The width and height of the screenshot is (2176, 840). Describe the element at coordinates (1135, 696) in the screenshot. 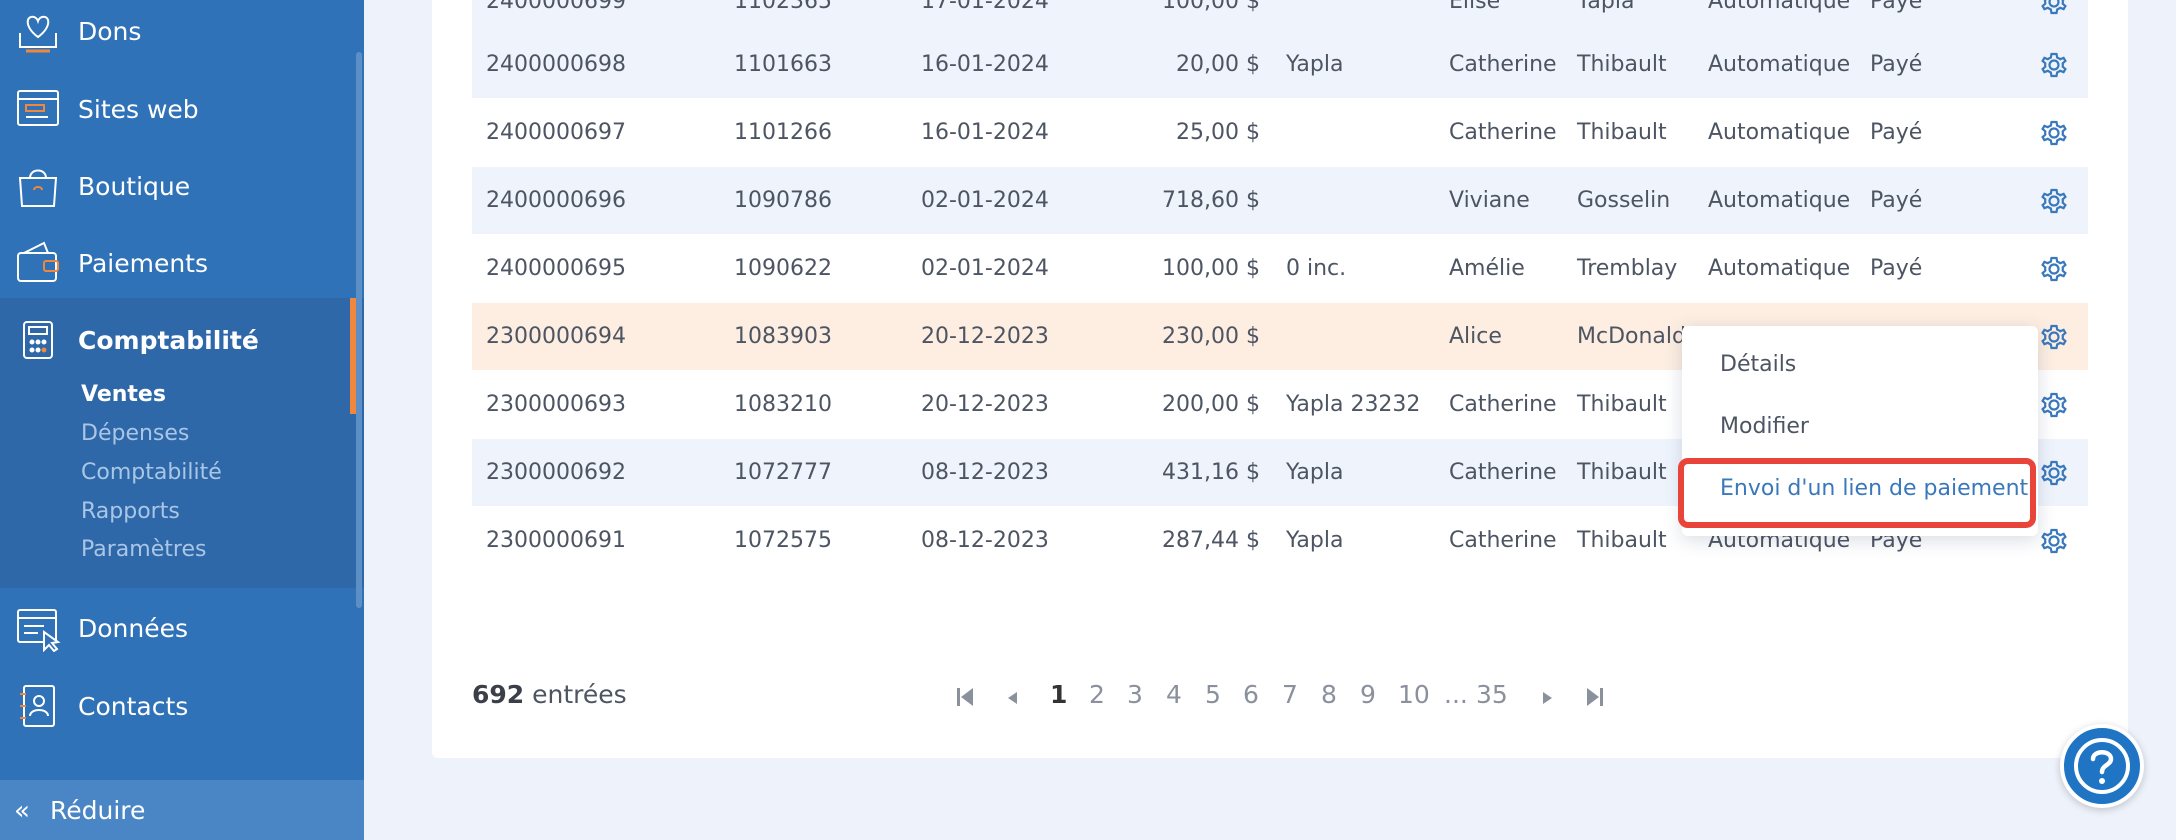

I see `page-3: 3` at that location.